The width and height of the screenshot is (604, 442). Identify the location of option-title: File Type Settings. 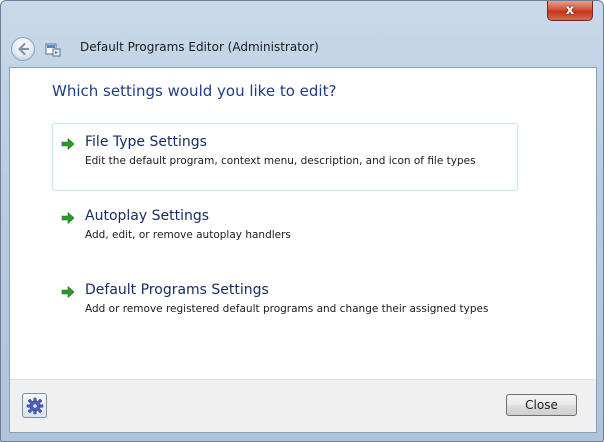
(146, 142).